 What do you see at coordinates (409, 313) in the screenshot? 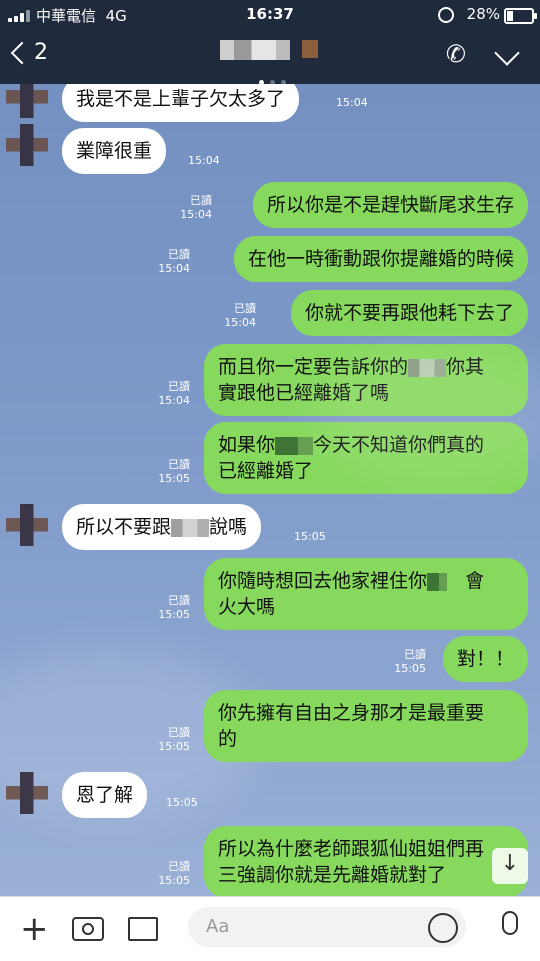
I see `message-bubble: 你就不要再跟他耗下去了` at bounding box center [409, 313].